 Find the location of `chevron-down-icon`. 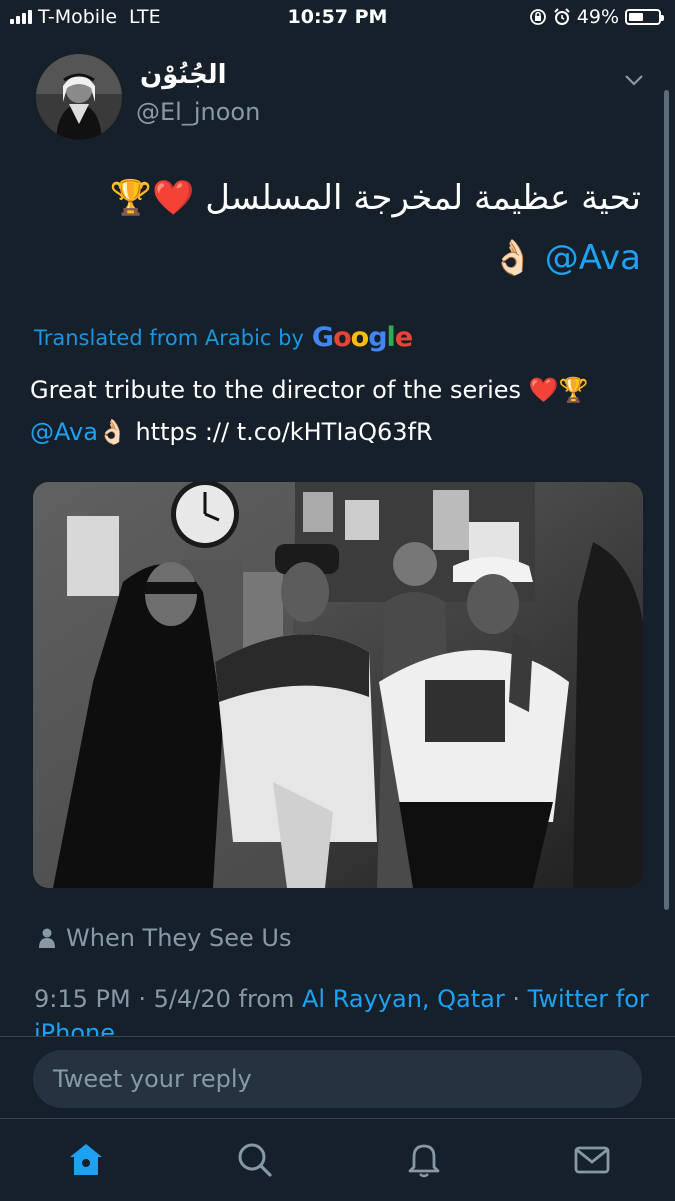

chevron-down-icon is located at coordinates (634, 80).